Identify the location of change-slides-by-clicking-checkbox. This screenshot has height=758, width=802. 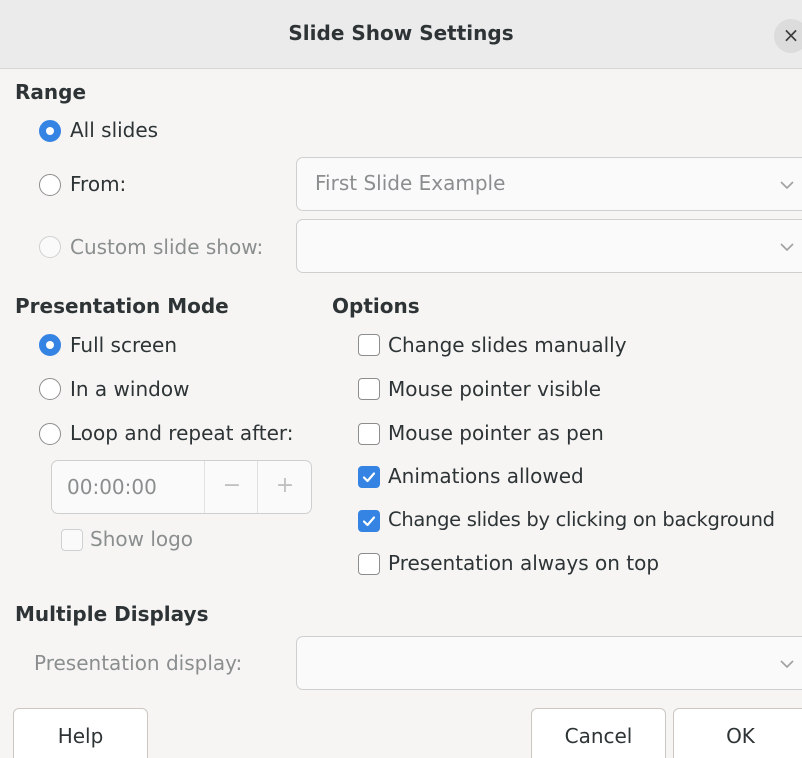
(369, 521).